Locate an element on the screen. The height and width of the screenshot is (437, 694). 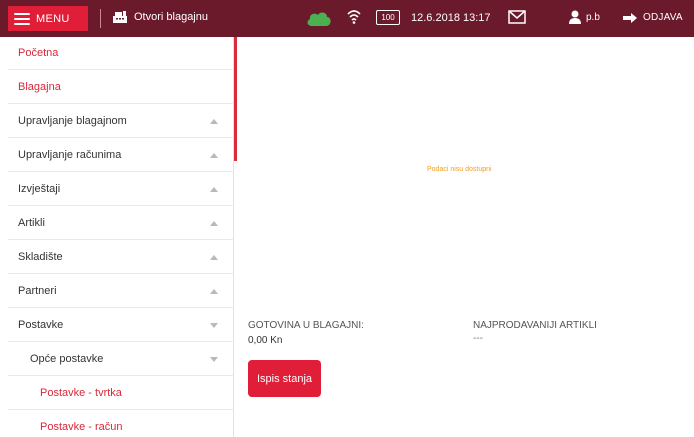
sidebar-item-upravljanje-blagajnom: Upravljanje blagajnom is located at coordinates (121, 121).